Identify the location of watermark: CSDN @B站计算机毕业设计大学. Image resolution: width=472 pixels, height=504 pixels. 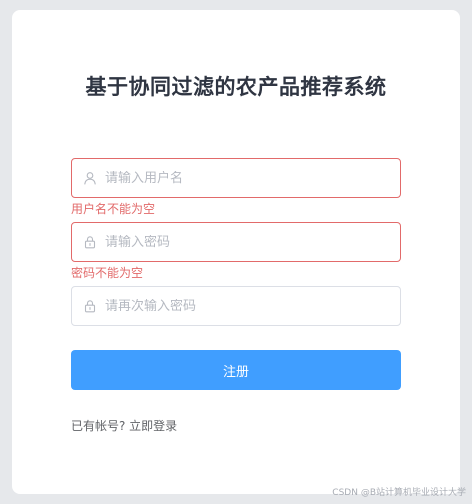
(399, 493).